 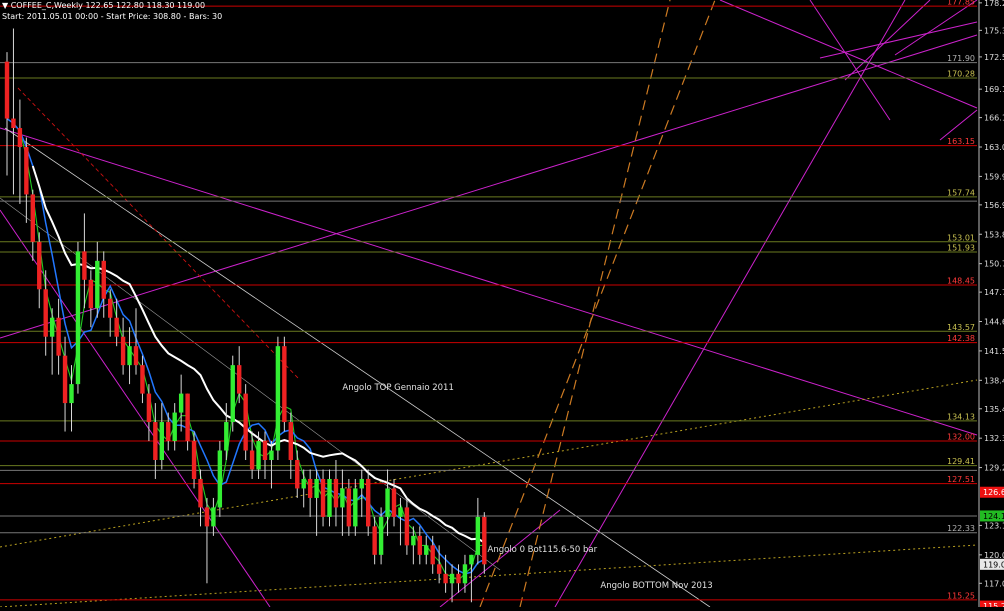 I want to click on level-label: 151.93, so click(x=961, y=247).